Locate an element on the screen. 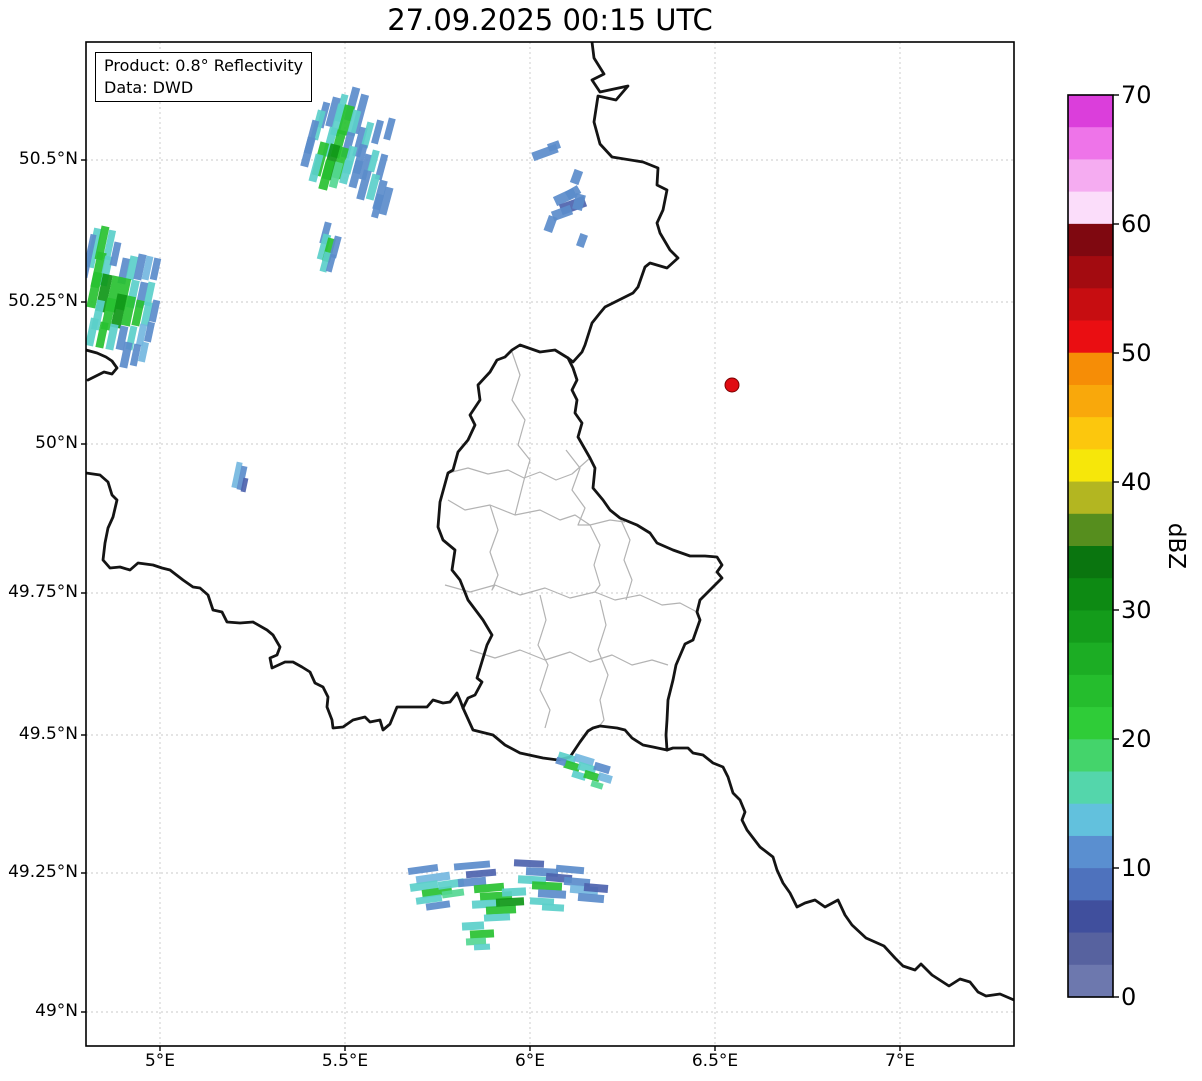 This screenshot has width=1202, height=1081. x-tick-label: 5°E is located at coordinates (160, 1061).